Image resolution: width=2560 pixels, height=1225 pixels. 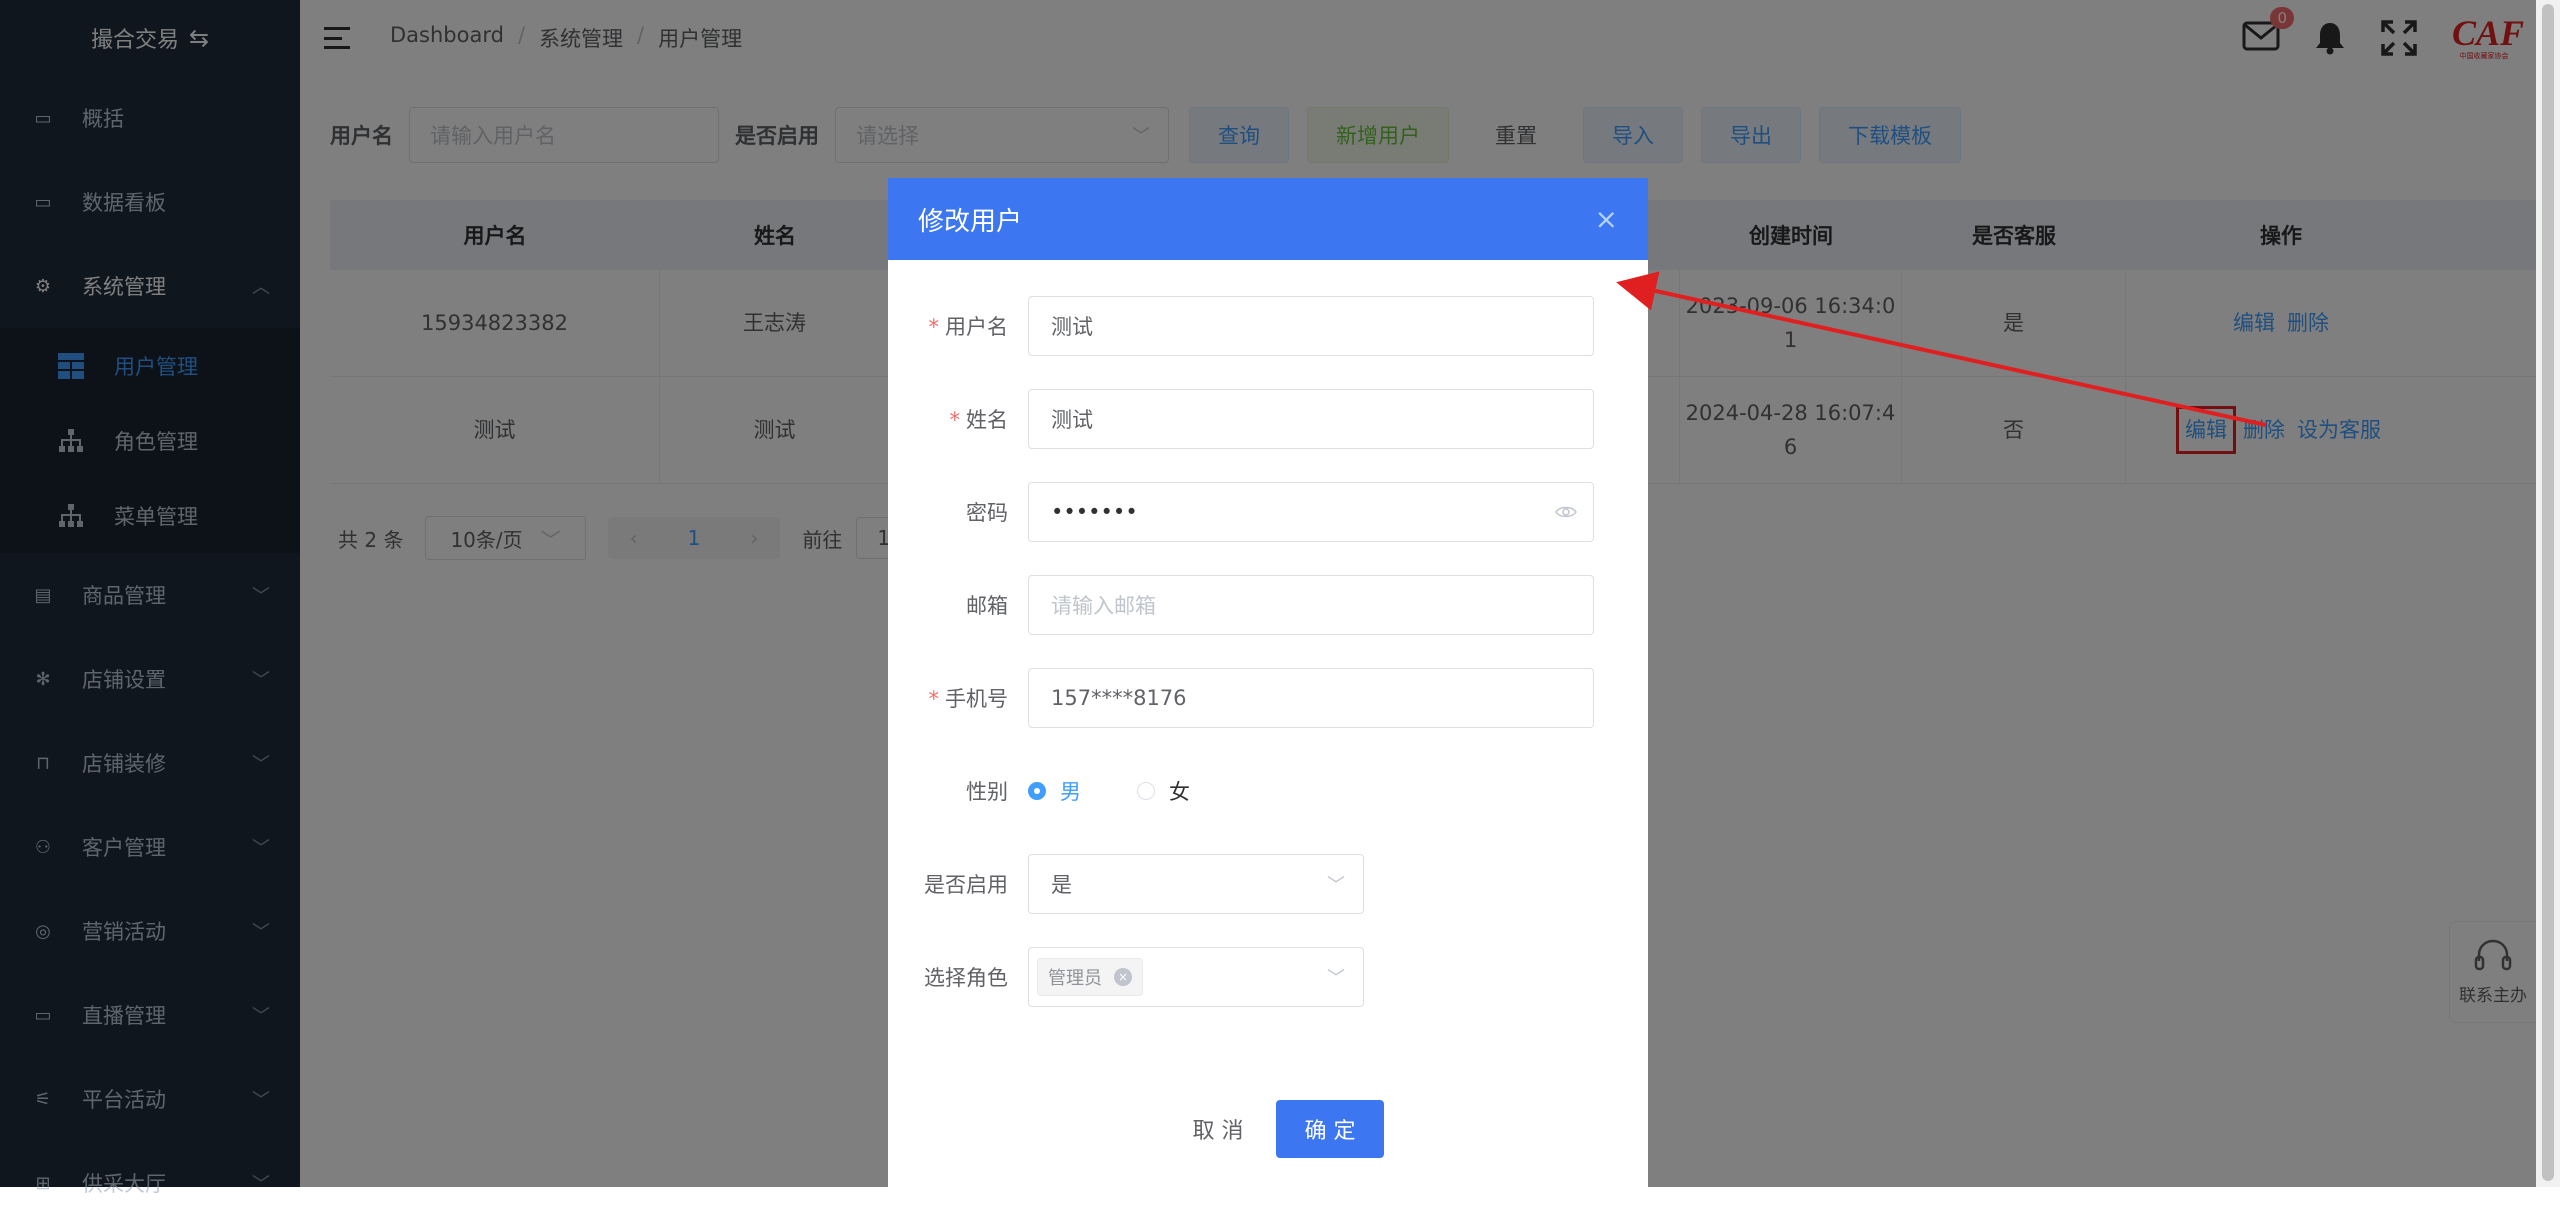 What do you see at coordinates (1037, 791) in the screenshot?
I see `radio-checked` at bounding box center [1037, 791].